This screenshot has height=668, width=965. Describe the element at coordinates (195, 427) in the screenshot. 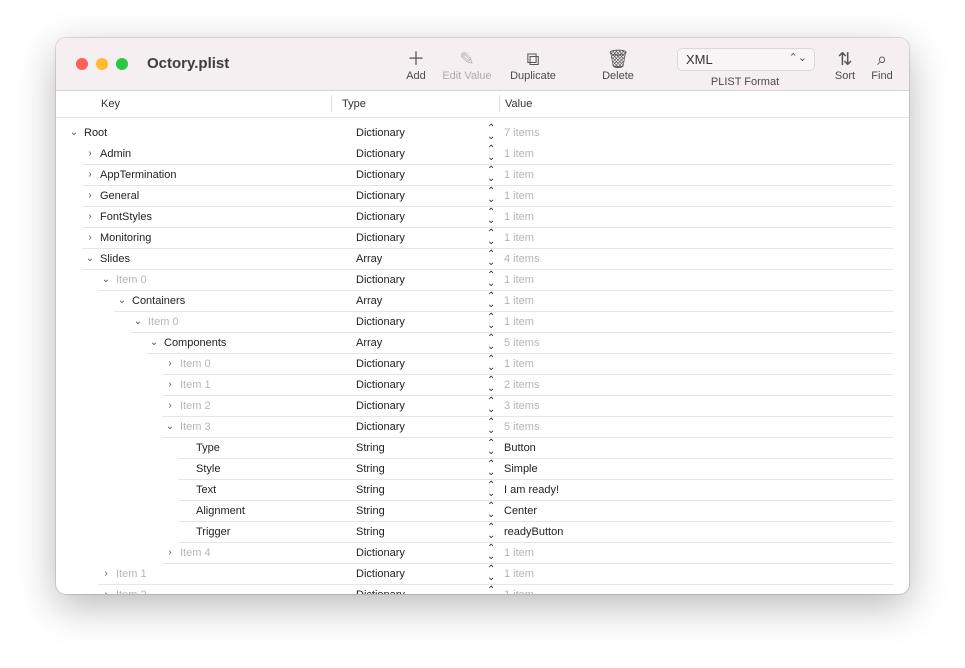

I see `row-key: Item 3` at that location.